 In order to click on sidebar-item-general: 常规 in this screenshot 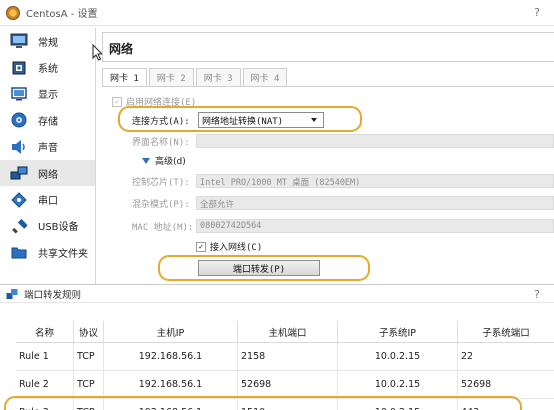, I will do `click(47, 41)`.